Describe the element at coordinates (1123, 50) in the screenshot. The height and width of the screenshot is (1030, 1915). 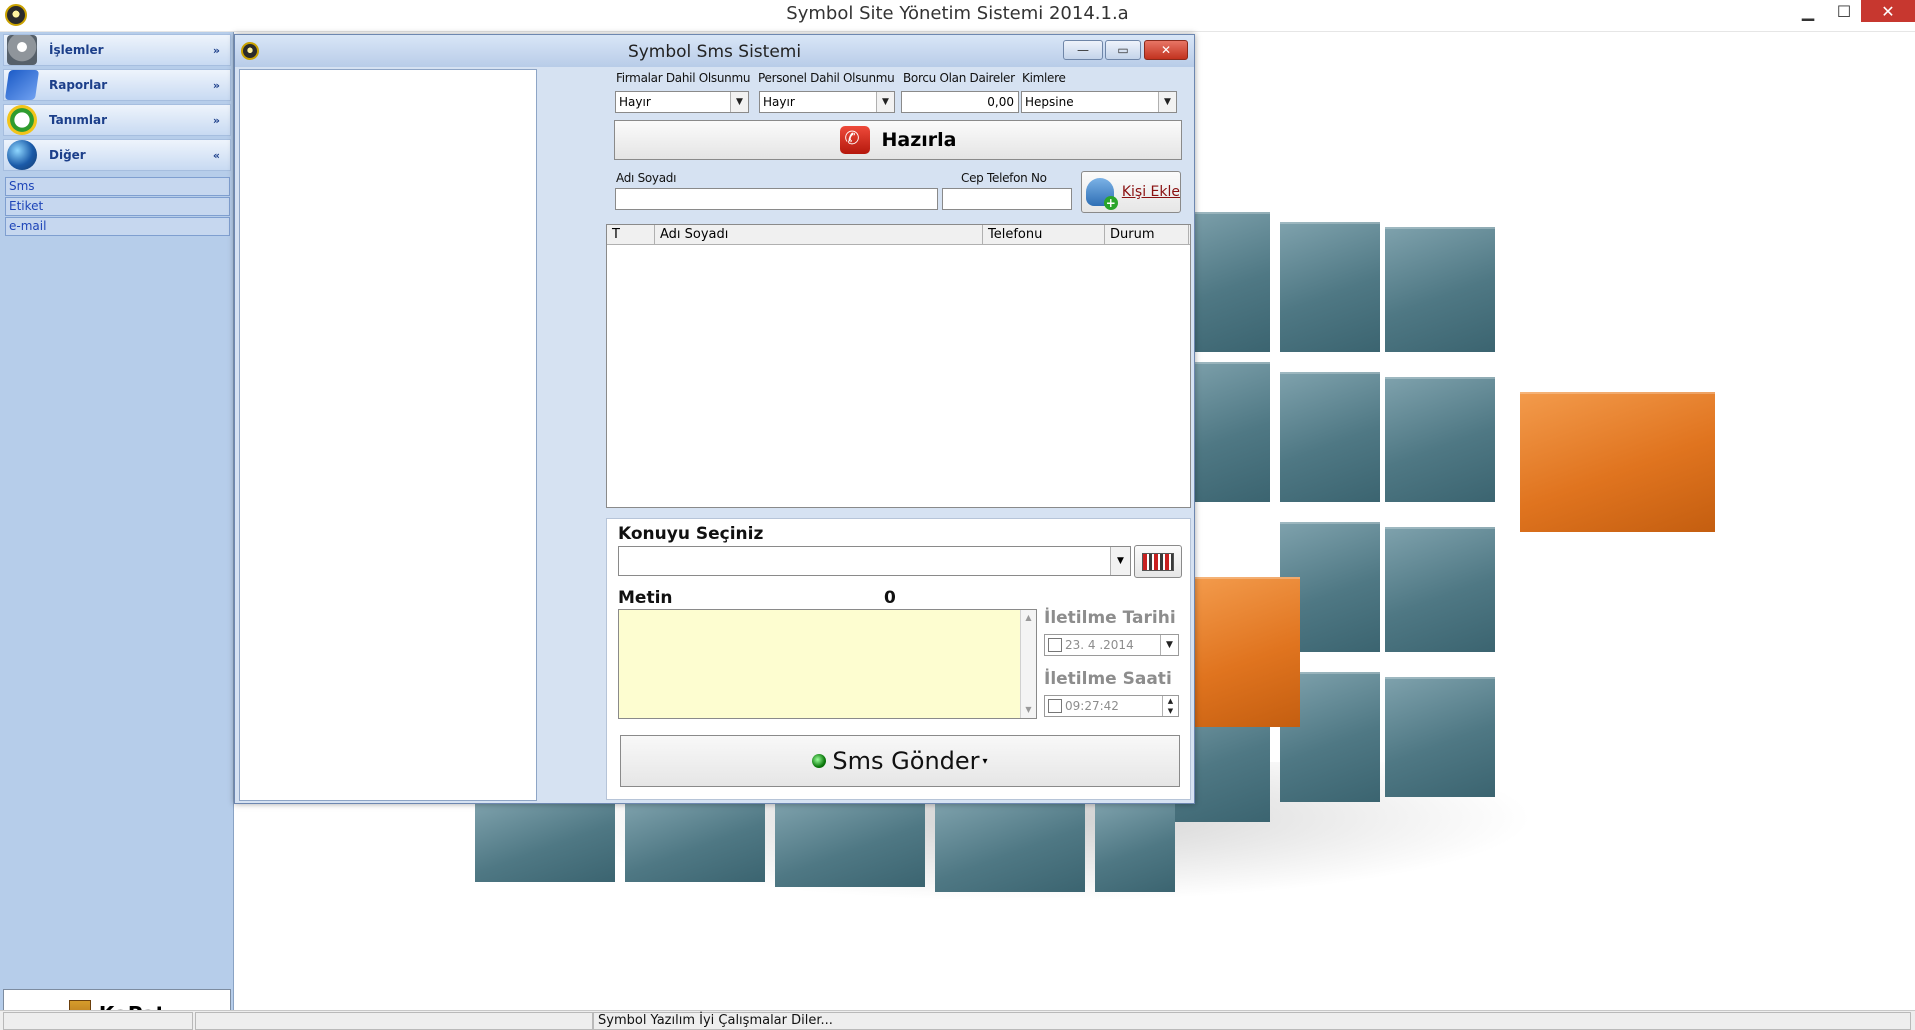
I see `sms-maximize-button: ▭` at that location.